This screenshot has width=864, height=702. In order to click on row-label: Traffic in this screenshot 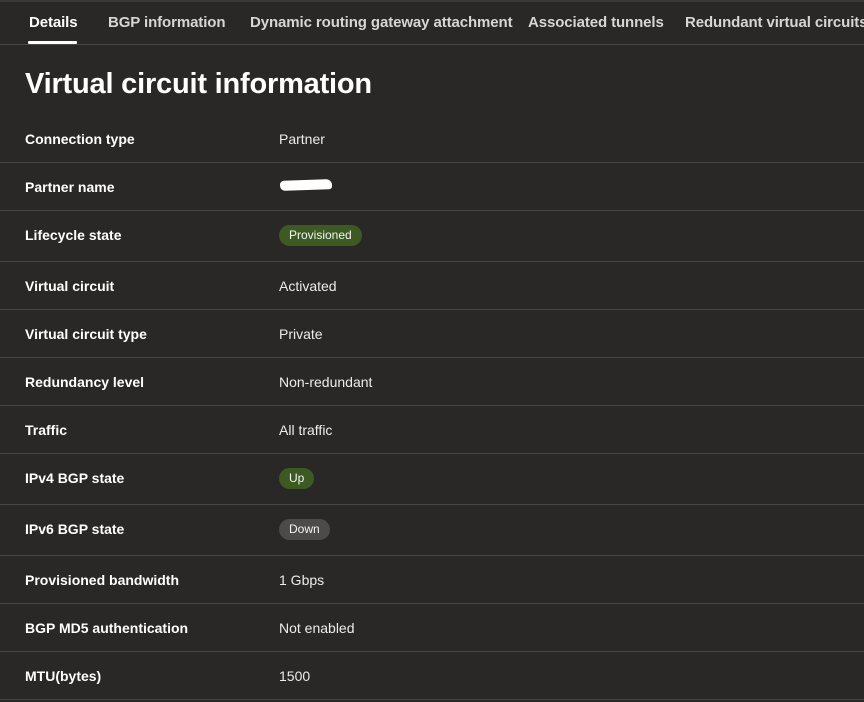, I will do `click(46, 430)`.